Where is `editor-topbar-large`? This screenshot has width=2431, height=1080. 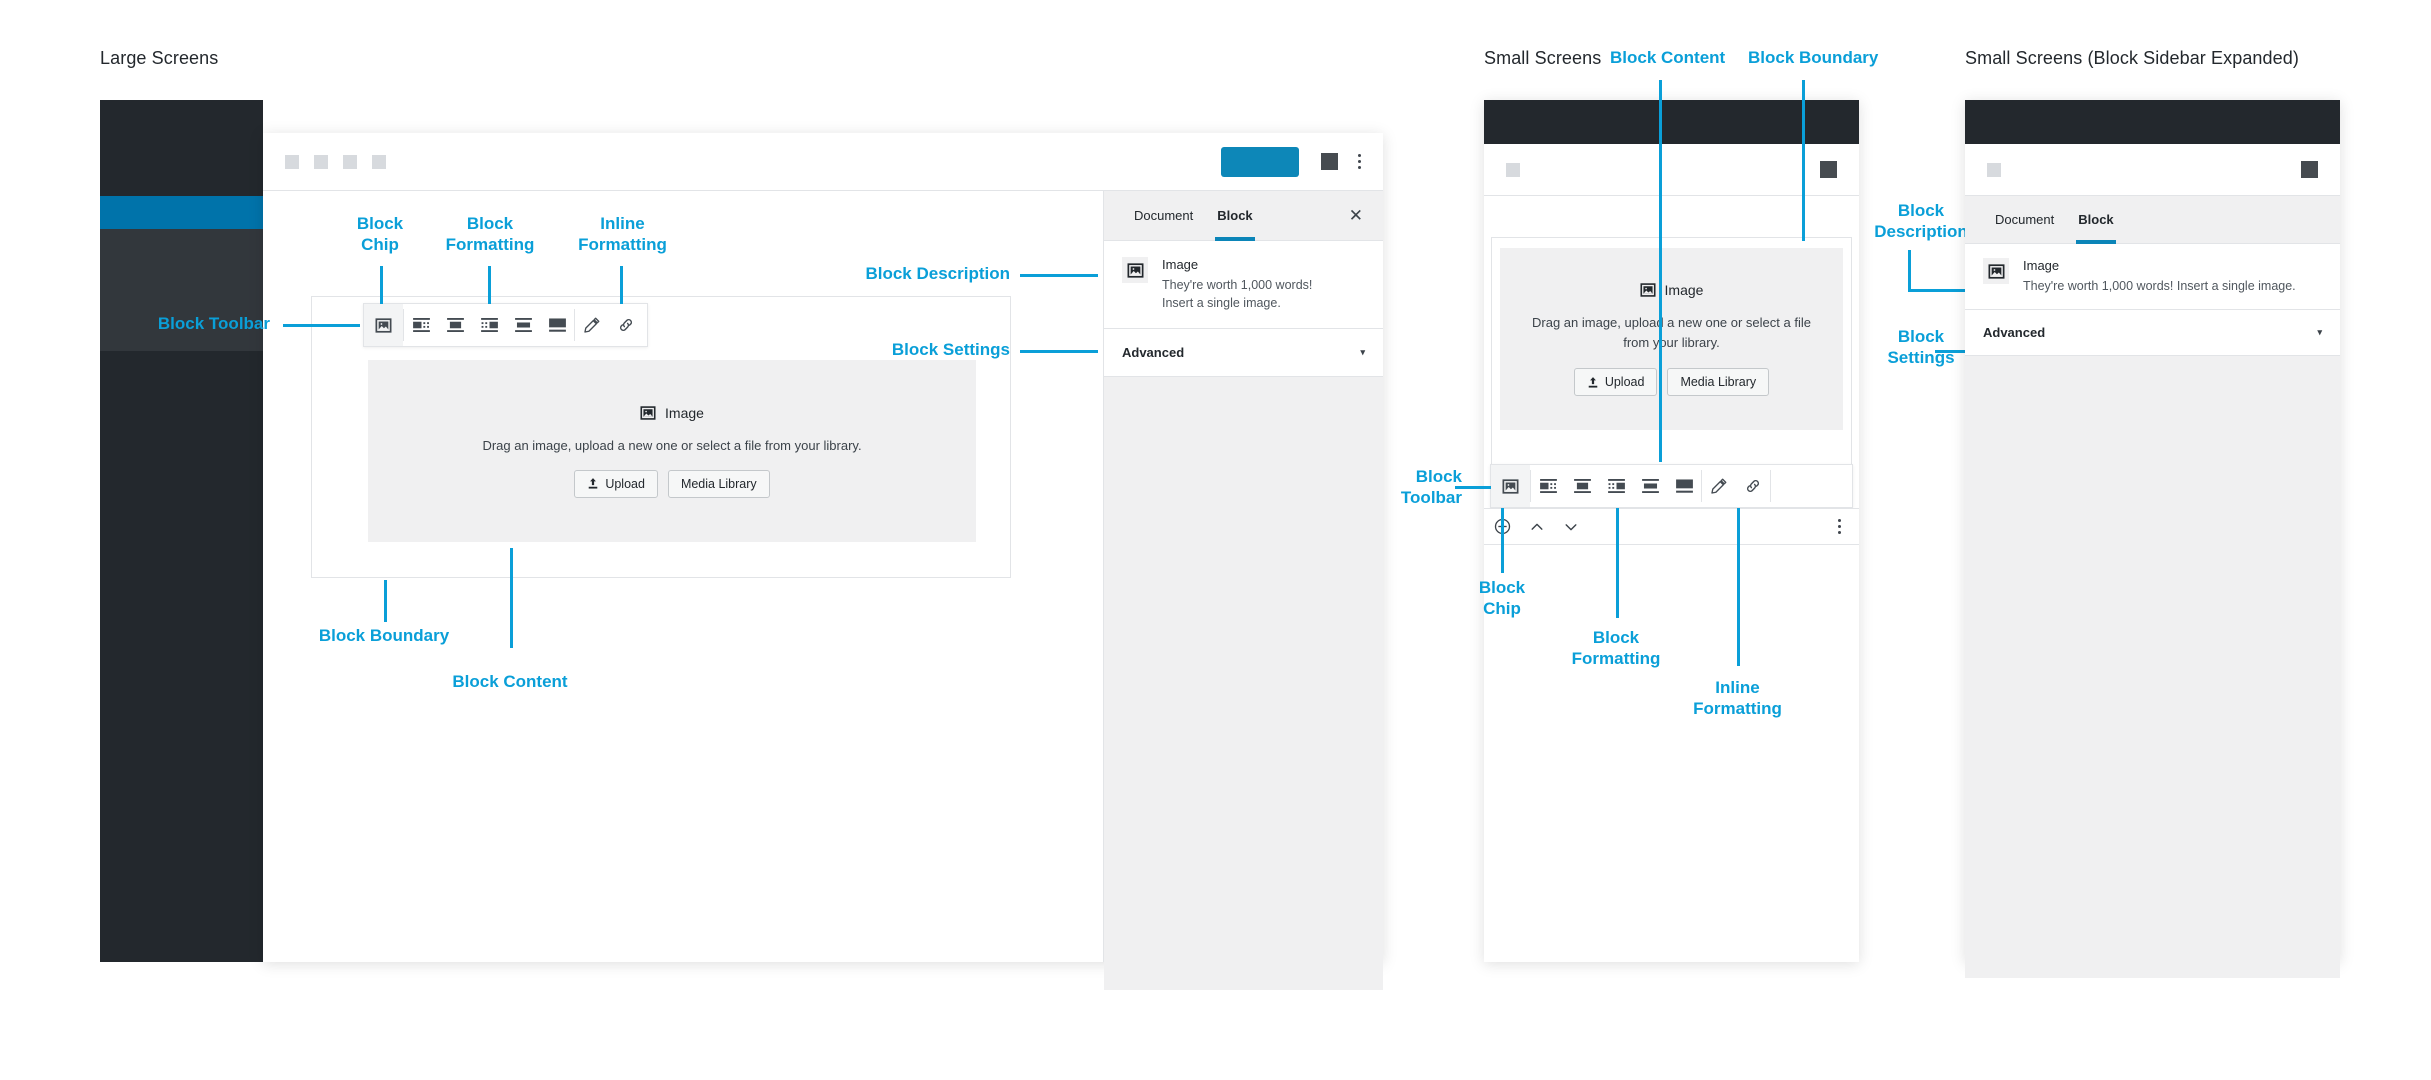
editor-topbar-large is located at coordinates (823, 162).